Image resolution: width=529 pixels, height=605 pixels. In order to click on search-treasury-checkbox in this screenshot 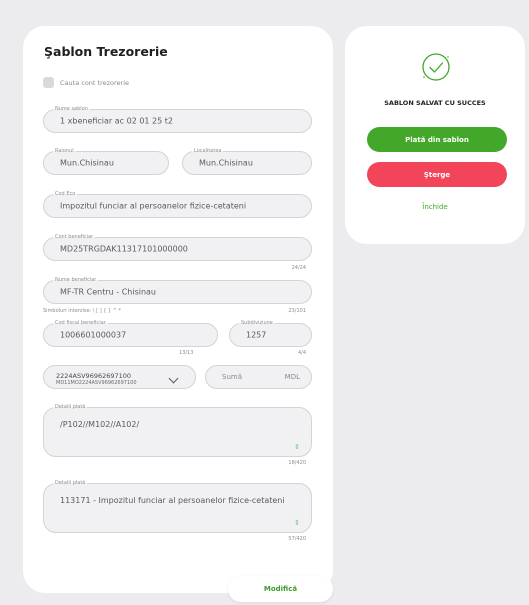, I will do `click(48, 82)`.